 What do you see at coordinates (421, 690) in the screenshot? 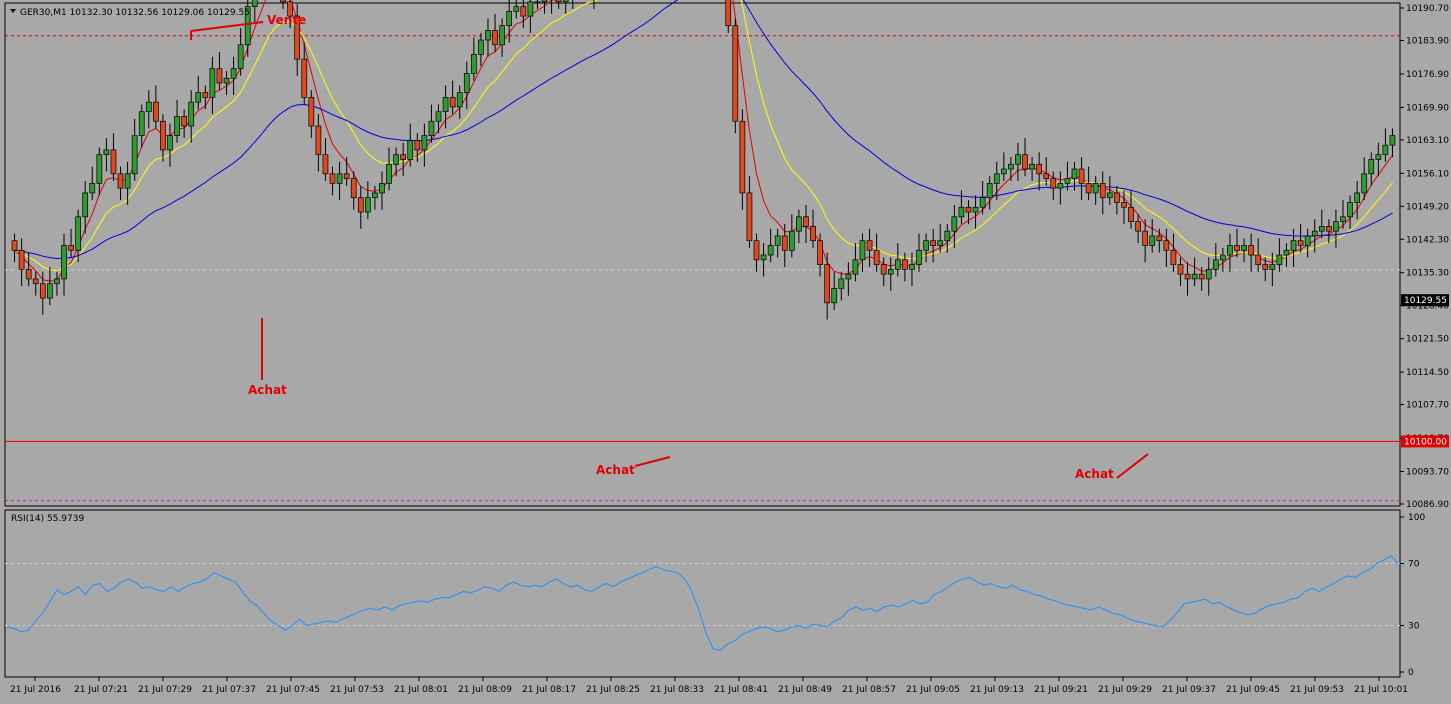
I see `x-tick-label: 21 Jul 08:01` at bounding box center [421, 690].